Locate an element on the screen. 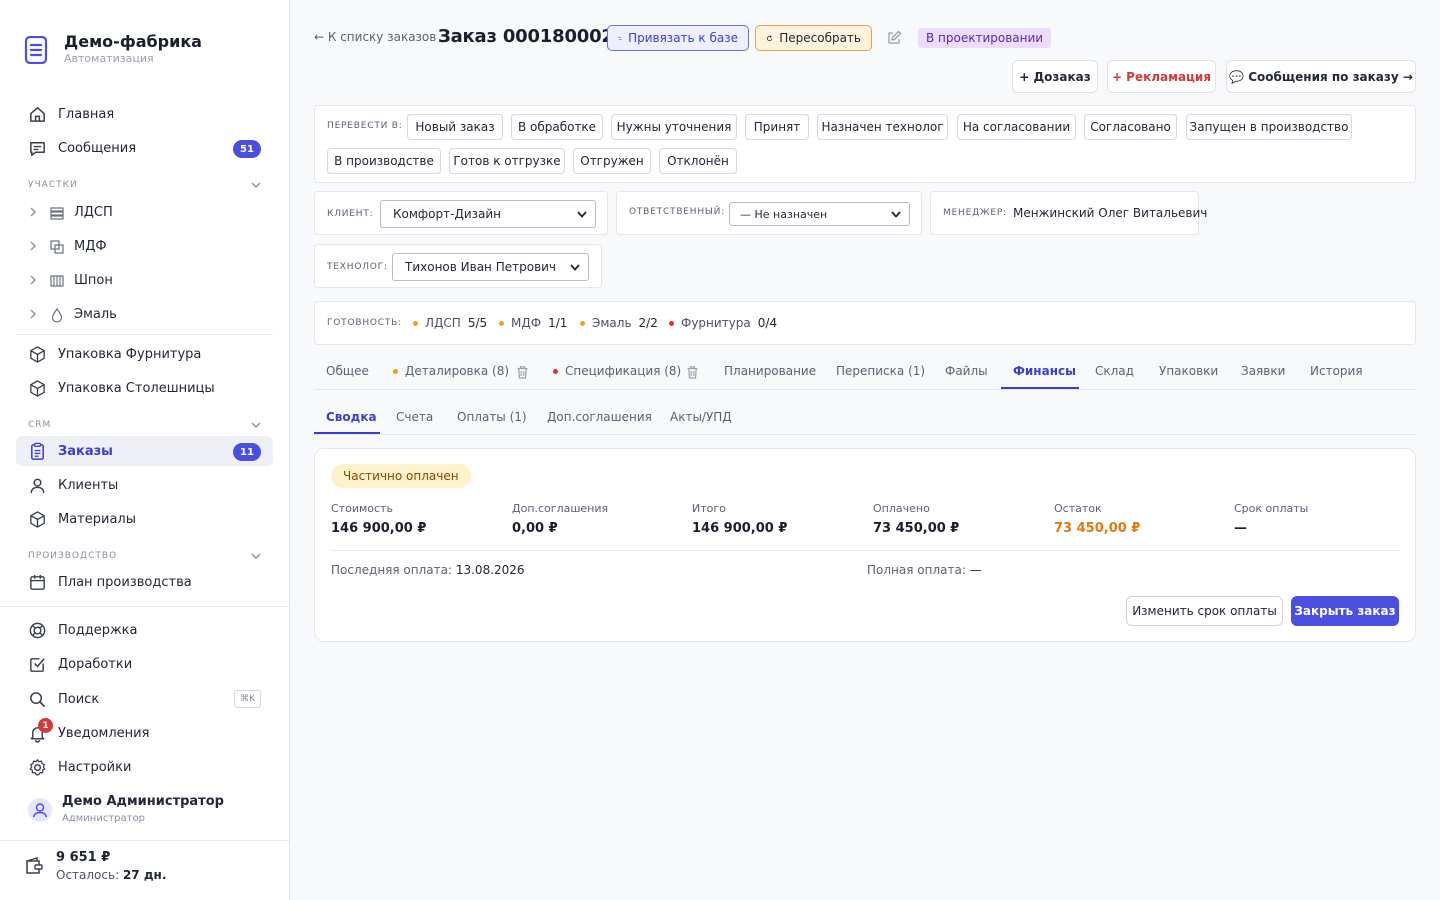  tab-finances: Финансы is located at coordinates (1044, 371).